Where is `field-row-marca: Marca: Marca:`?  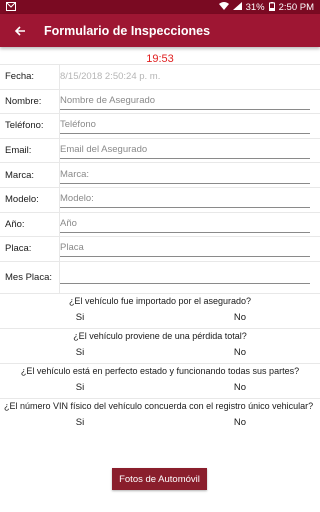 field-row-marca: Marca: Marca: is located at coordinates (160, 174).